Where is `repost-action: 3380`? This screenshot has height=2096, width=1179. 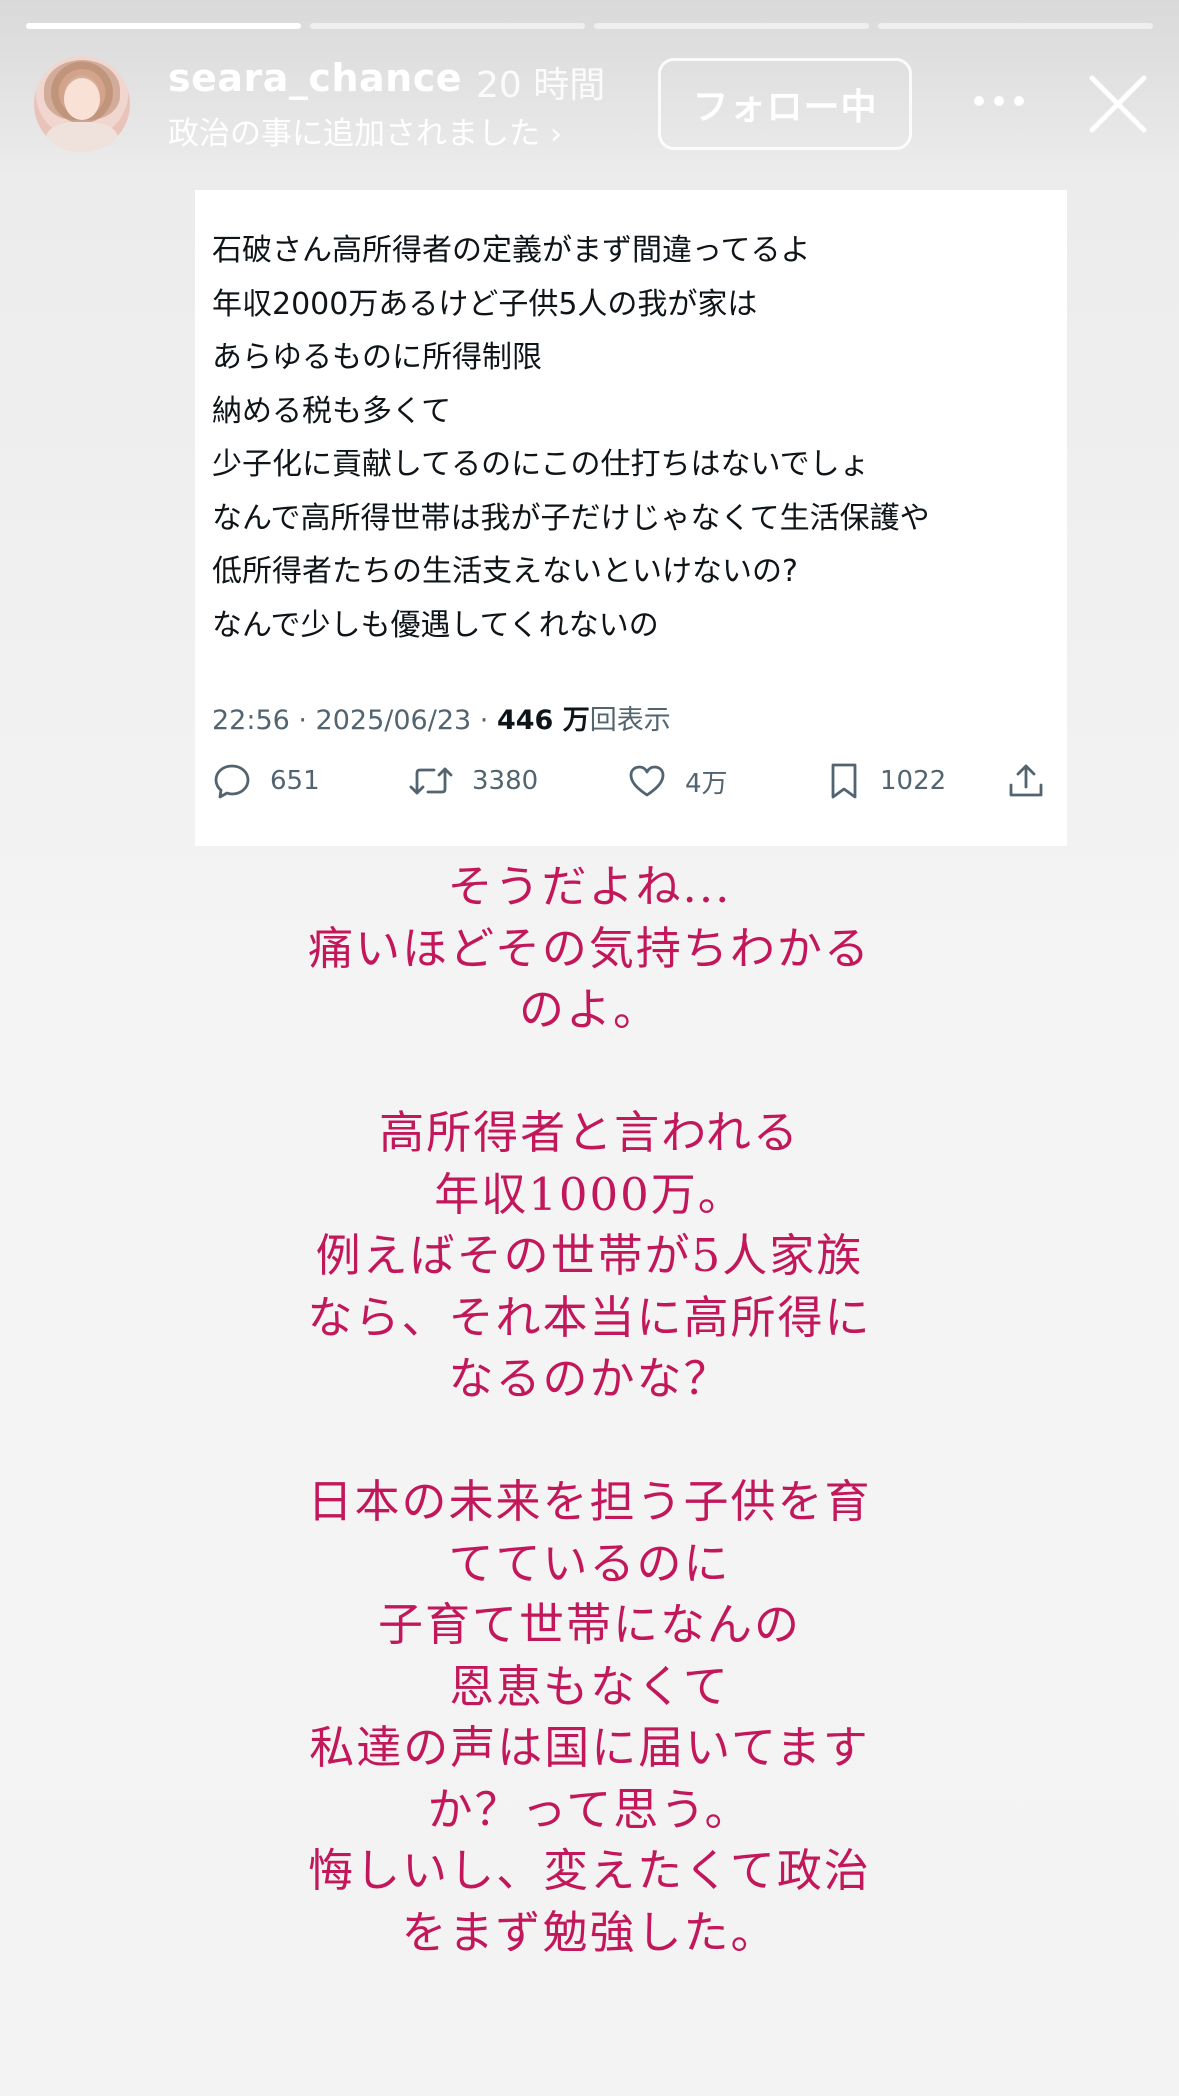
repost-action: 3380 is located at coordinates (473, 781).